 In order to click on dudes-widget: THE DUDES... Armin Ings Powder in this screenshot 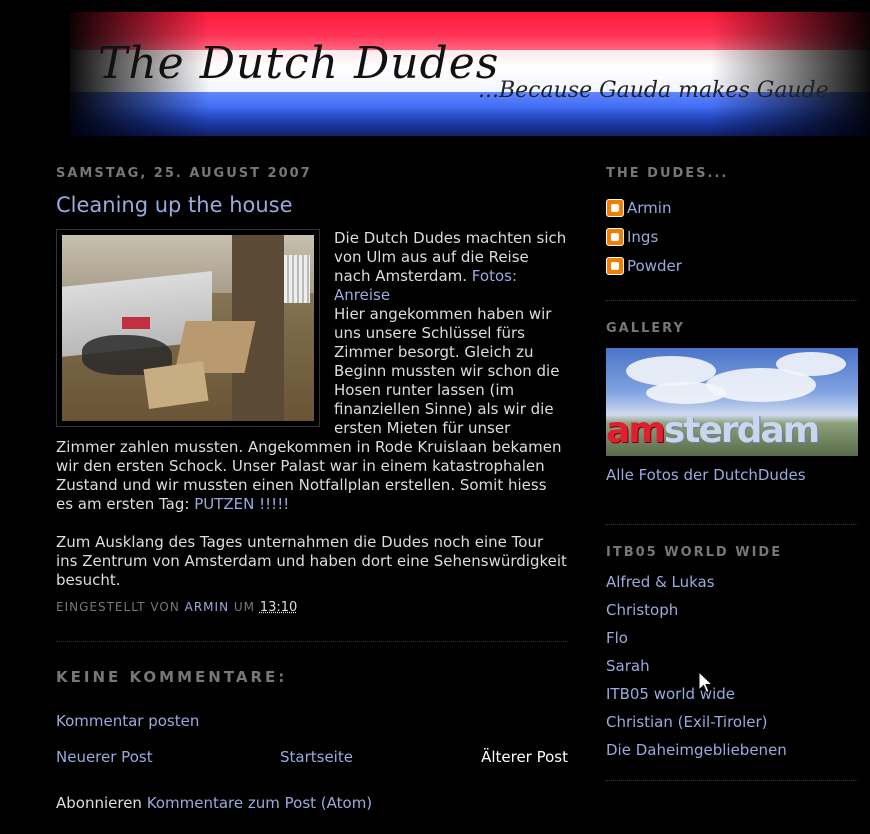, I will do `click(732, 233)`.